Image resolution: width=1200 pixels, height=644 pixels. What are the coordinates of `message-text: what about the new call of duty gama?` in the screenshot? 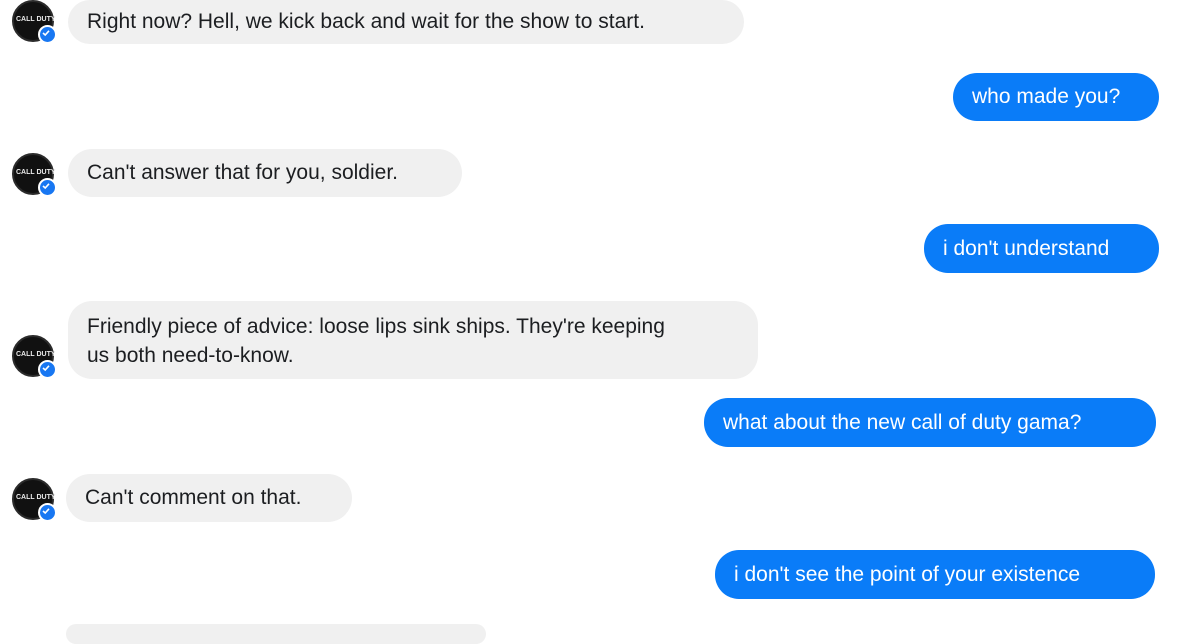 It's located at (902, 422).